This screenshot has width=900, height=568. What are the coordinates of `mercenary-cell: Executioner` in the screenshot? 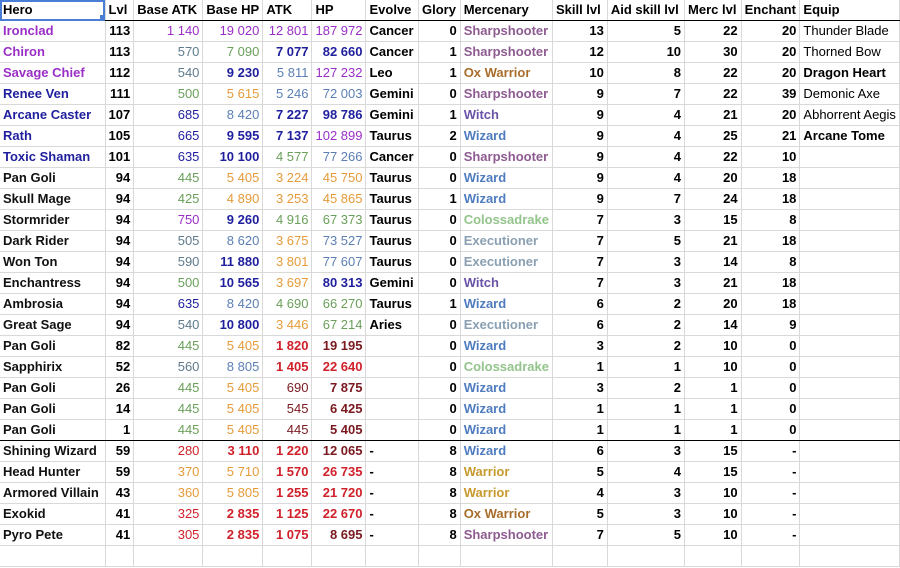 It's located at (506, 325).